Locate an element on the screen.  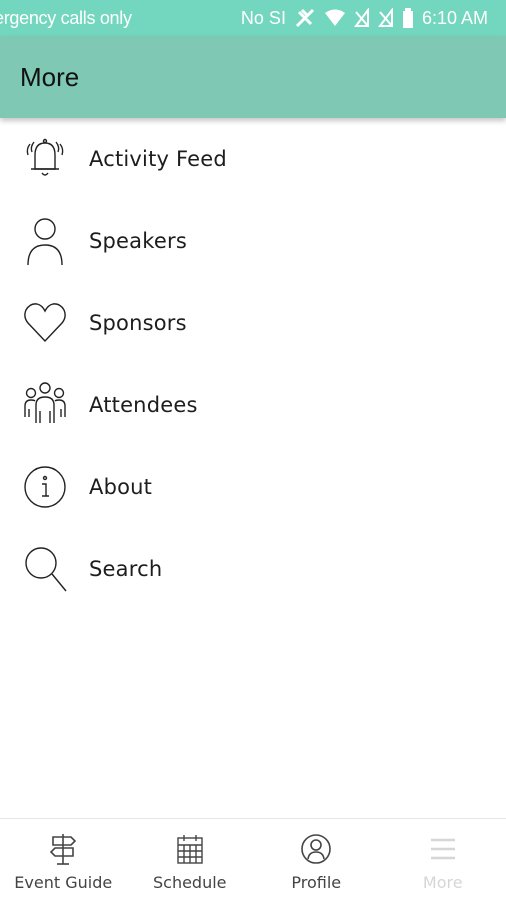
wifi-icon is located at coordinates (335, 18).